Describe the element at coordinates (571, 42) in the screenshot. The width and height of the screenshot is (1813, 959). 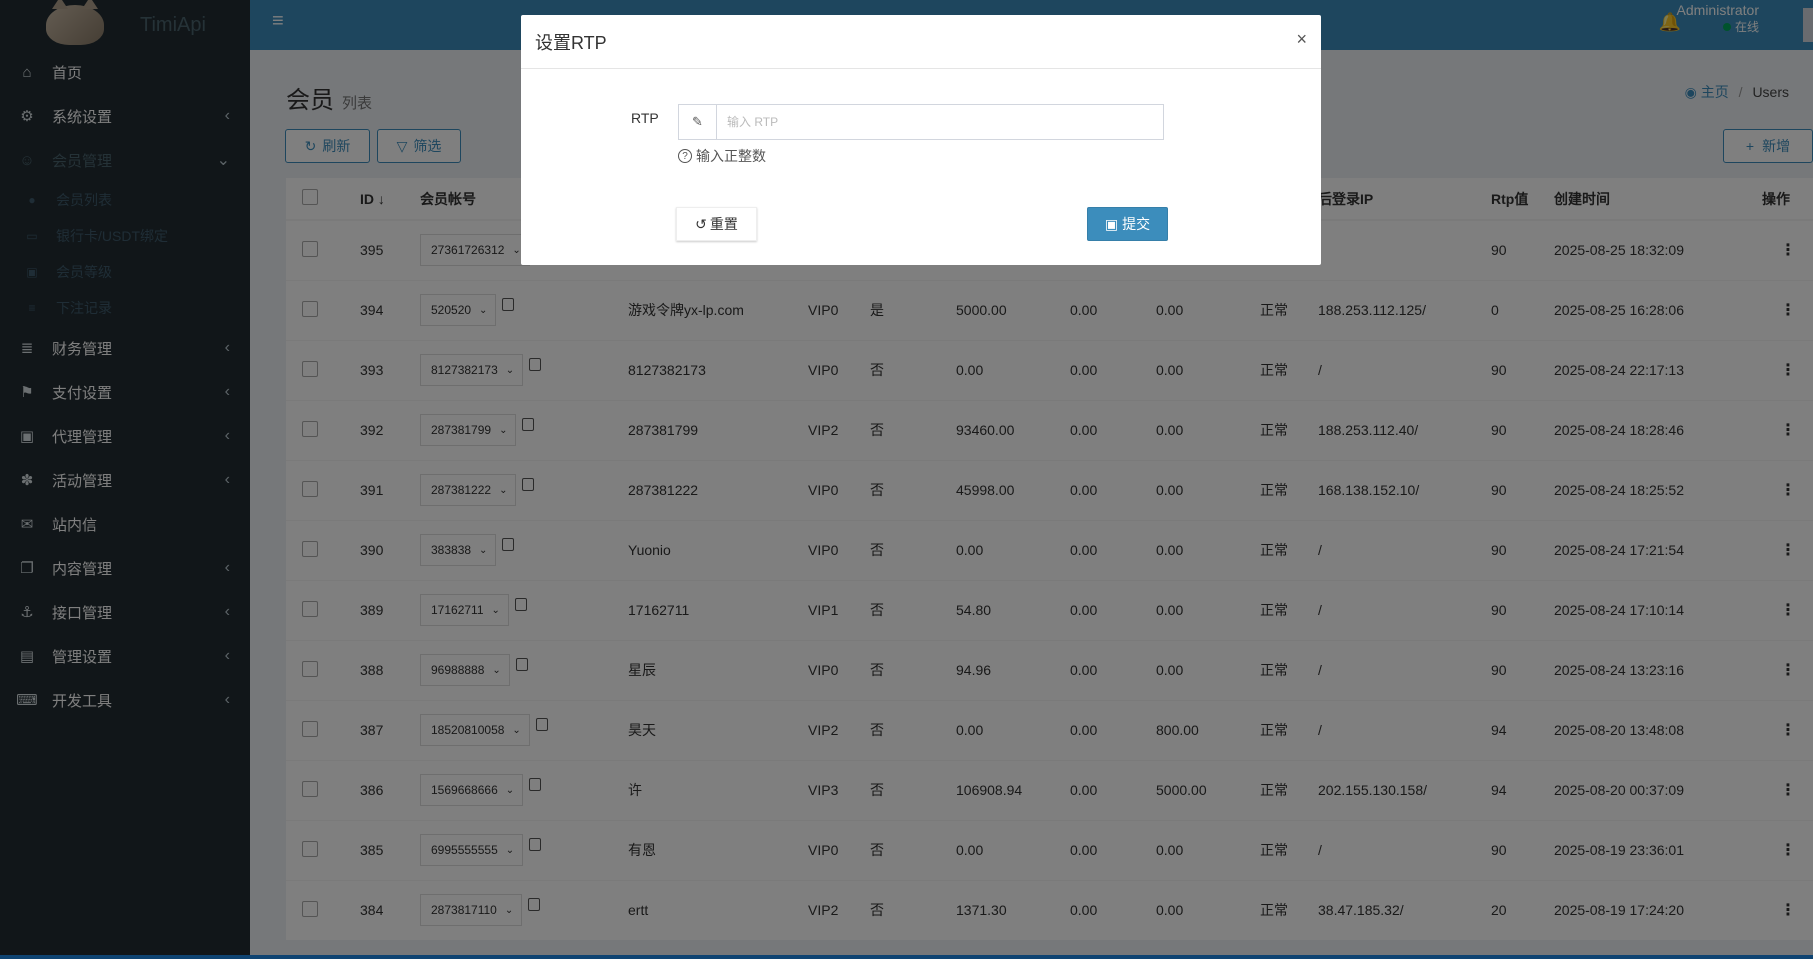
I see `dialog-title: 设置RTP` at that location.